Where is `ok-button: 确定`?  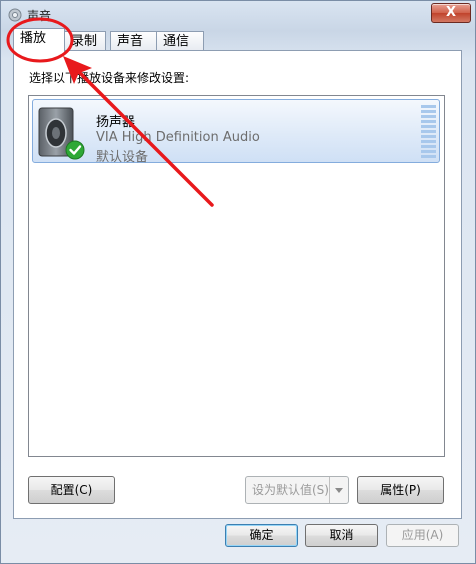
ok-button: 确定 is located at coordinates (261, 535).